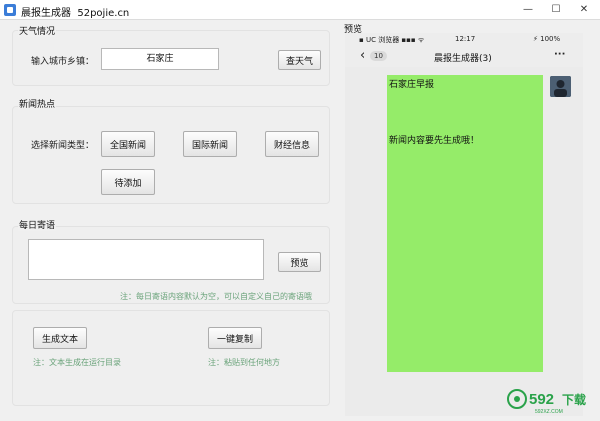 This screenshot has width=600, height=421. What do you see at coordinates (146, 259) in the screenshot?
I see `daily-quote-textarea` at bounding box center [146, 259].